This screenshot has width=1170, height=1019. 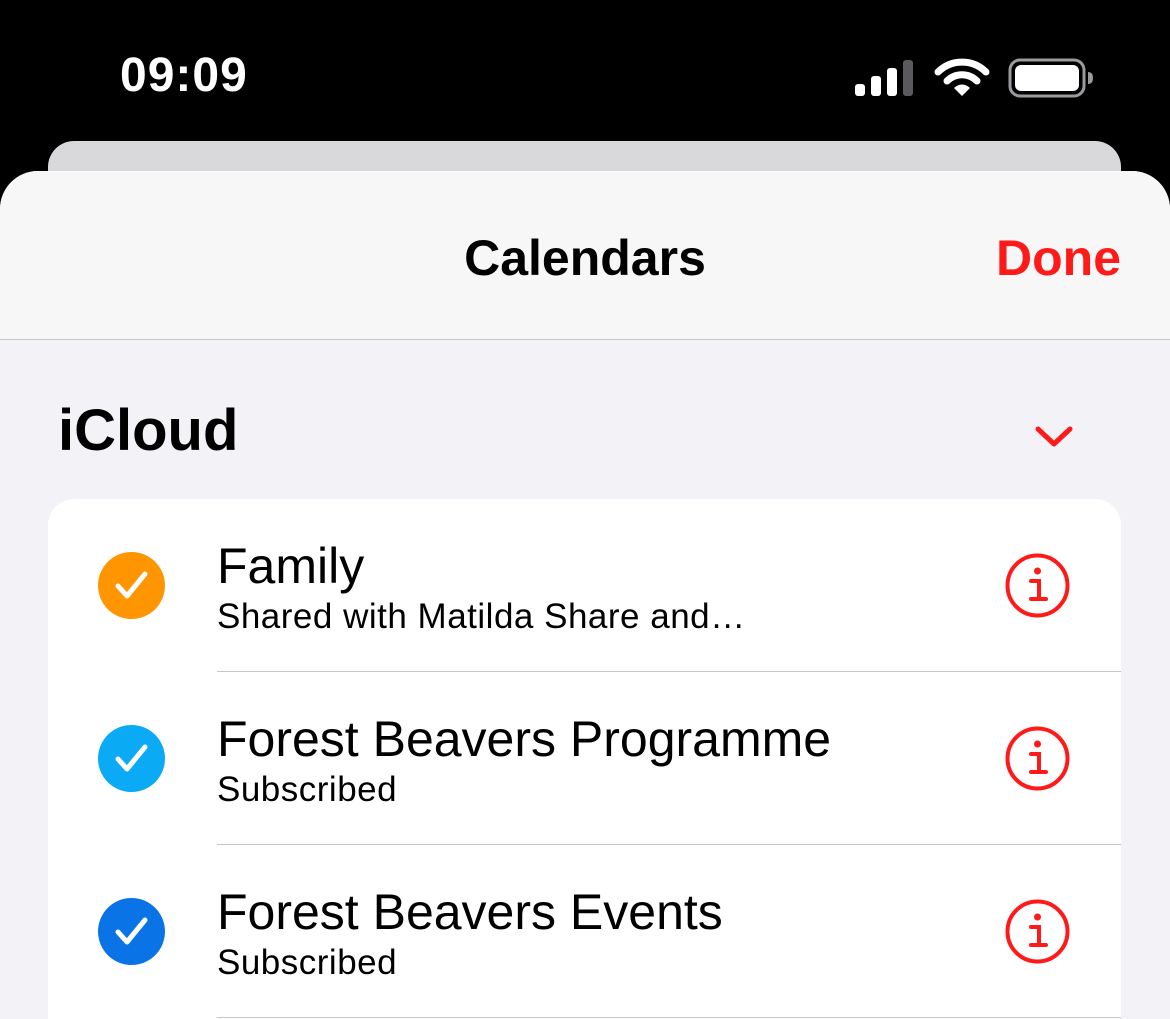 What do you see at coordinates (470, 912) in the screenshot?
I see `calendar-name: Forest Beavers Events` at bounding box center [470, 912].